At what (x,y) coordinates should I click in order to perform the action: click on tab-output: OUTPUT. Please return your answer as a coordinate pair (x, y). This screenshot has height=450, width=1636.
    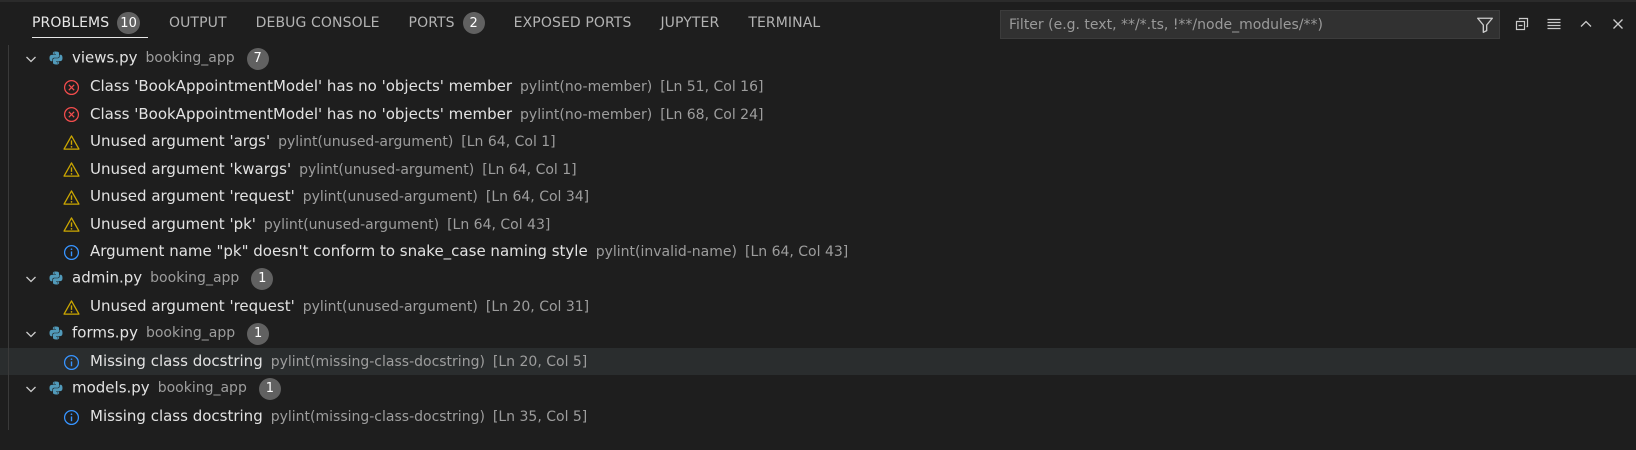
    Looking at the image, I should click on (198, 23).